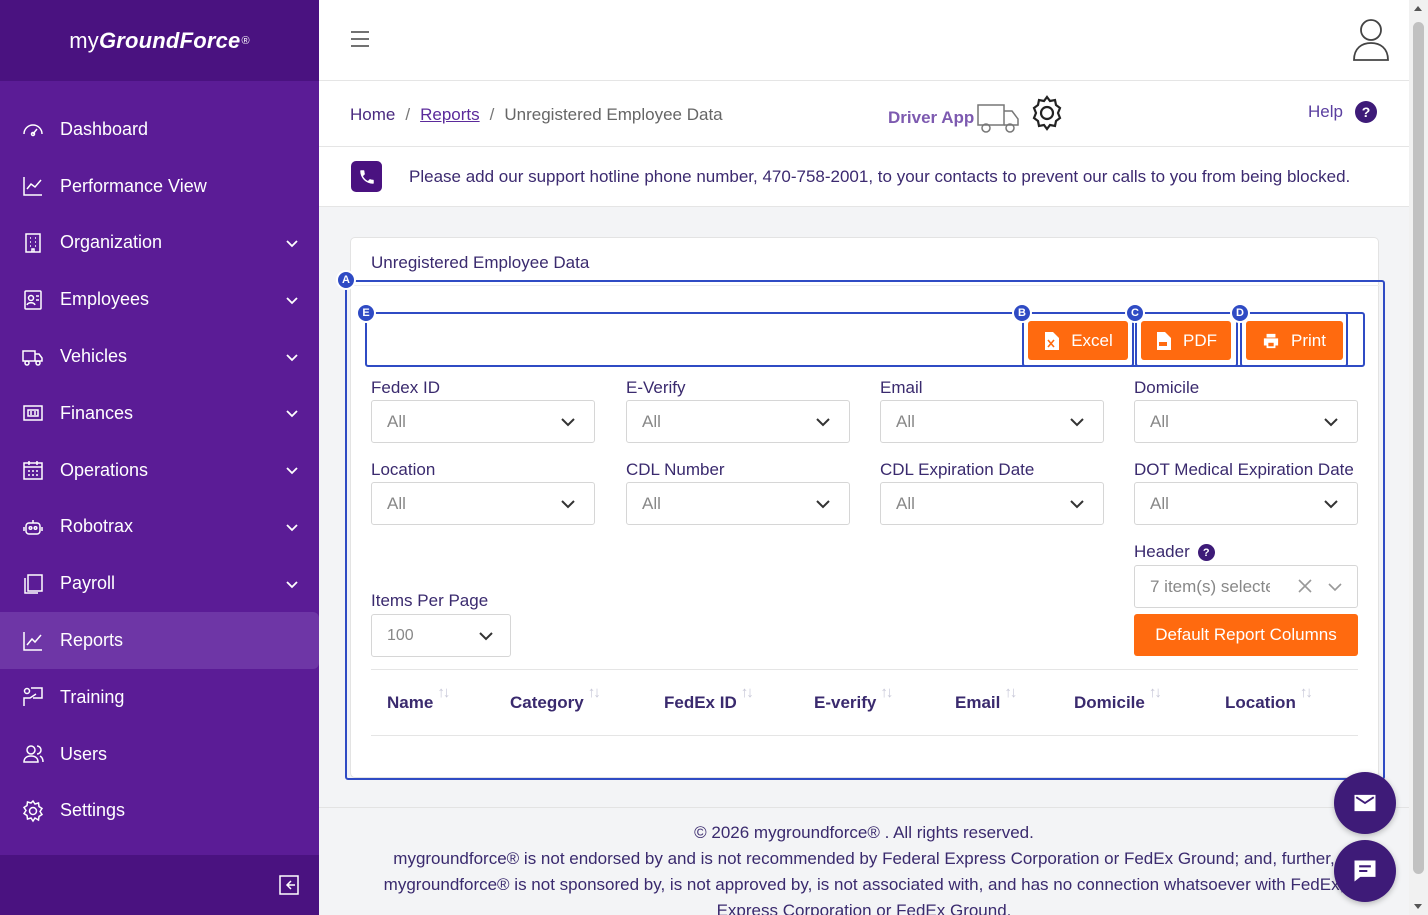  Describe the element at coordinates (245, 40) in the screenshot. I see `brand-mark: ®` at that location.